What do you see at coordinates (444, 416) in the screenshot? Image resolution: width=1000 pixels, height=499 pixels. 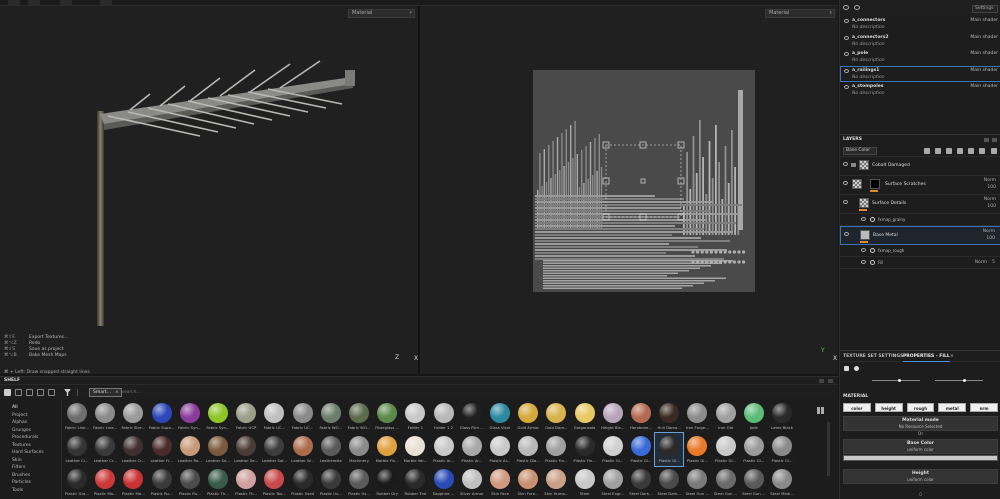 I see `material-thumbnail: Folder 1 2` at bounding box center [444, 416].